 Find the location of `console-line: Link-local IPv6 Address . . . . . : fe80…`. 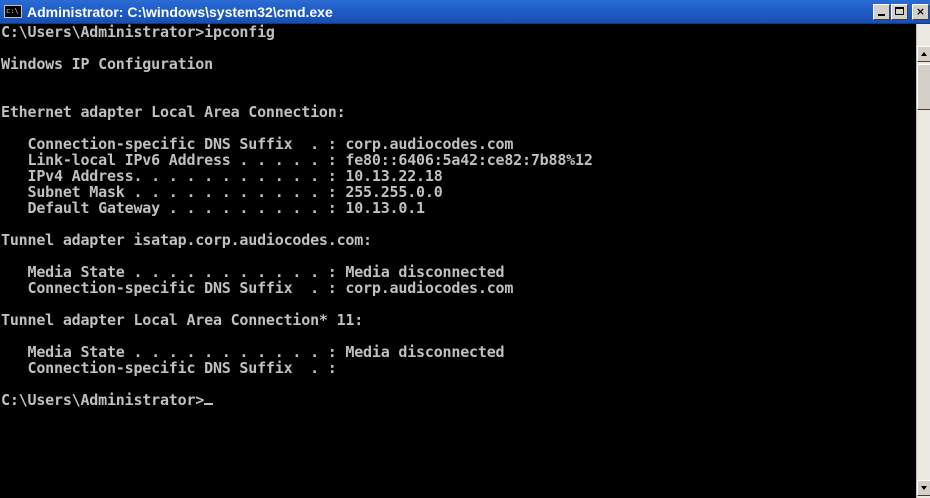

console-line: Link-local IPv6 Address . . . . . : fe80… is located at coordinates (297, 160).